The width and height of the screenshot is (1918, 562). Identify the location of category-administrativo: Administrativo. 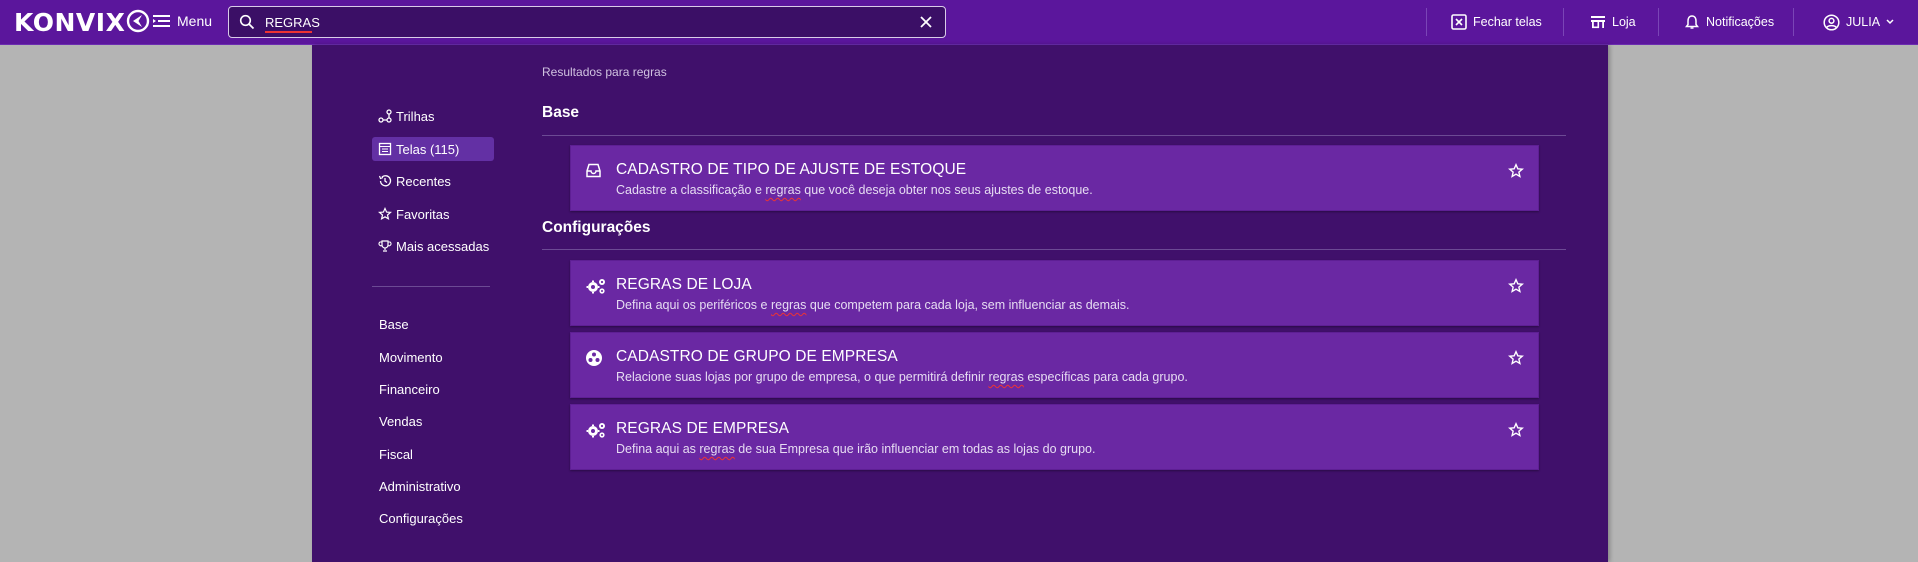
(420, 486).